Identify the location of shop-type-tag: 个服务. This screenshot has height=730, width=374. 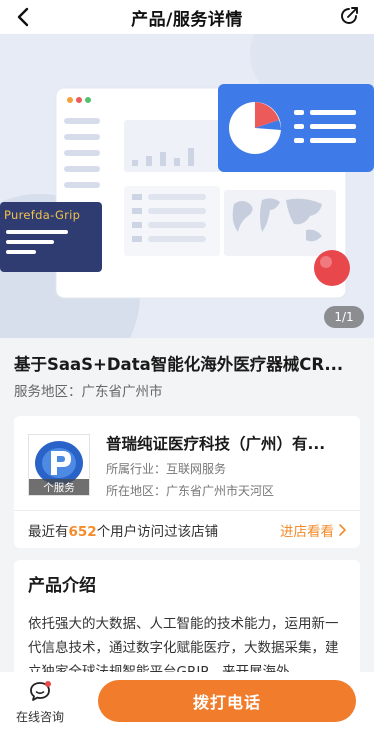
(59, 487).